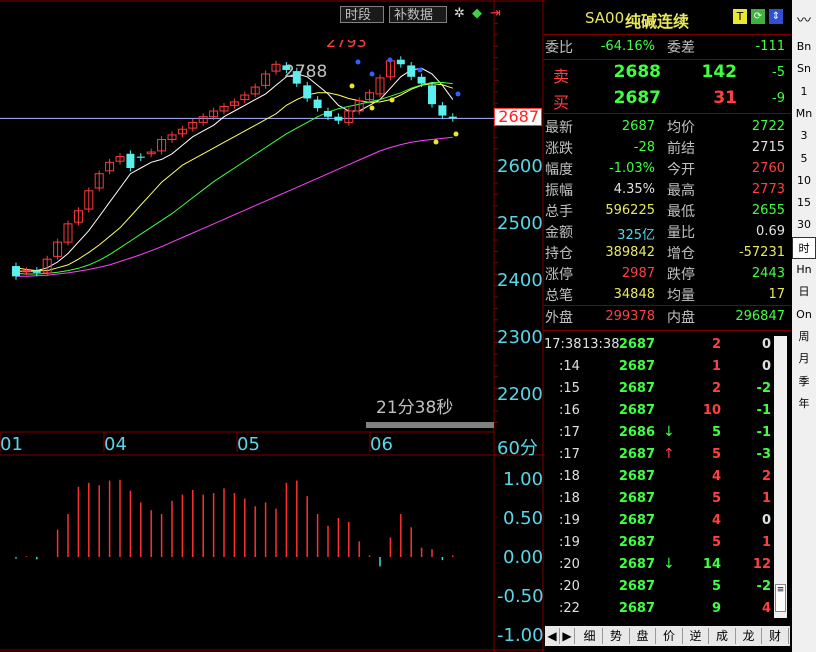 The width and height of the screenshot is (816, 652). I want to click on tick-row: :14 2687 1 0, so click(667, 367).